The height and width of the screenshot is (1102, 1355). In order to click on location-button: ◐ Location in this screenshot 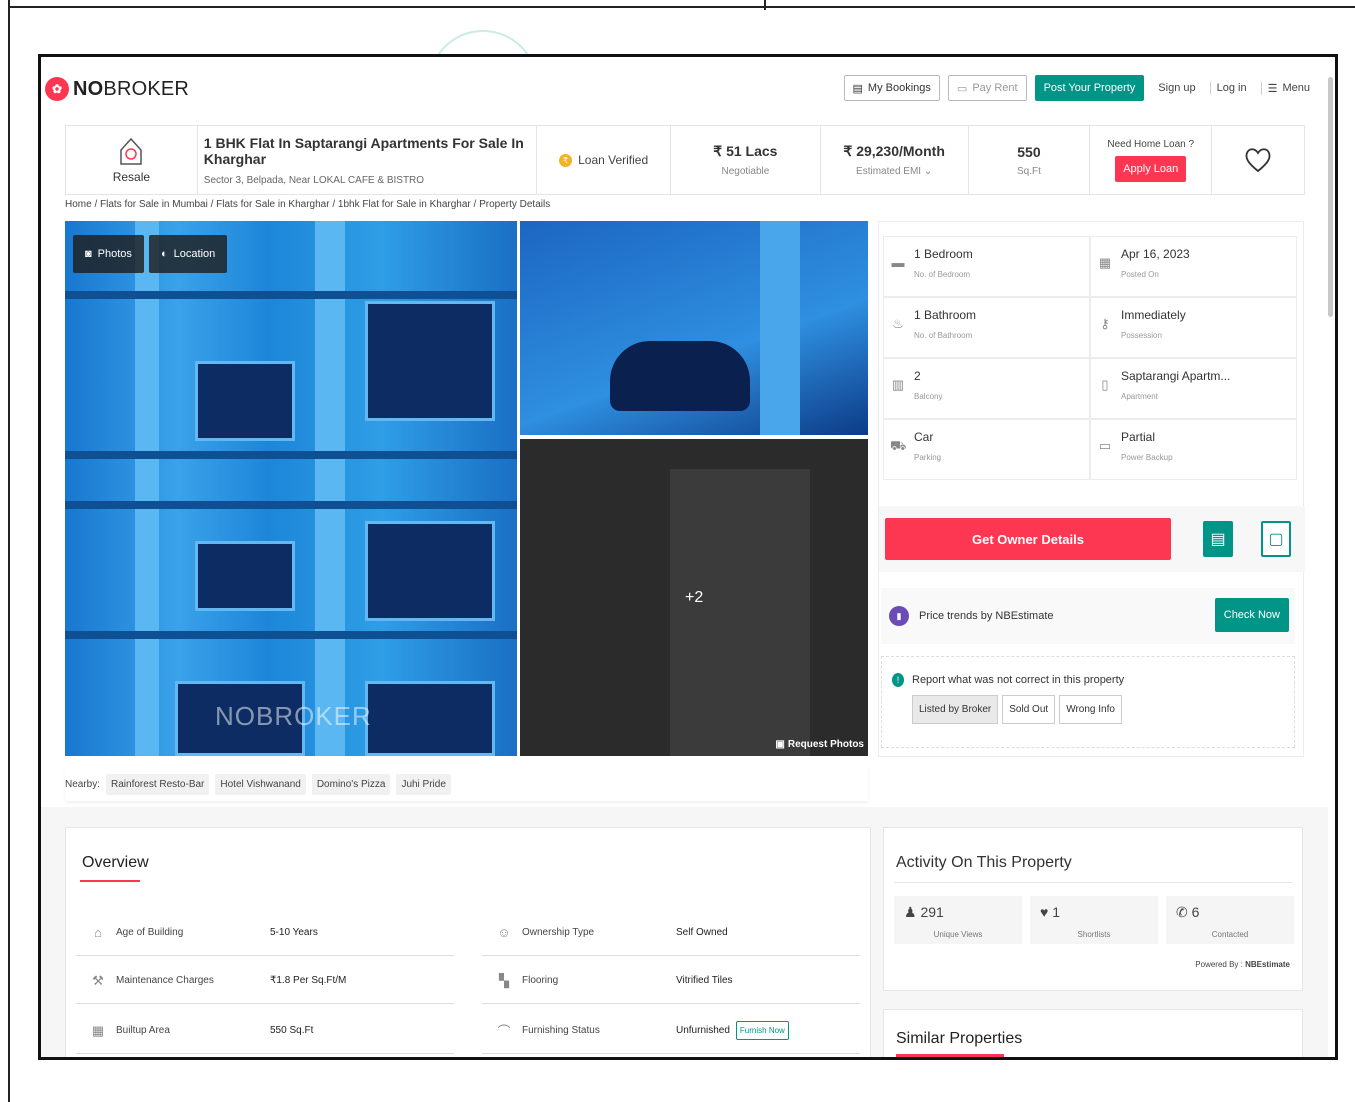, I will do `click(188, 254)`.